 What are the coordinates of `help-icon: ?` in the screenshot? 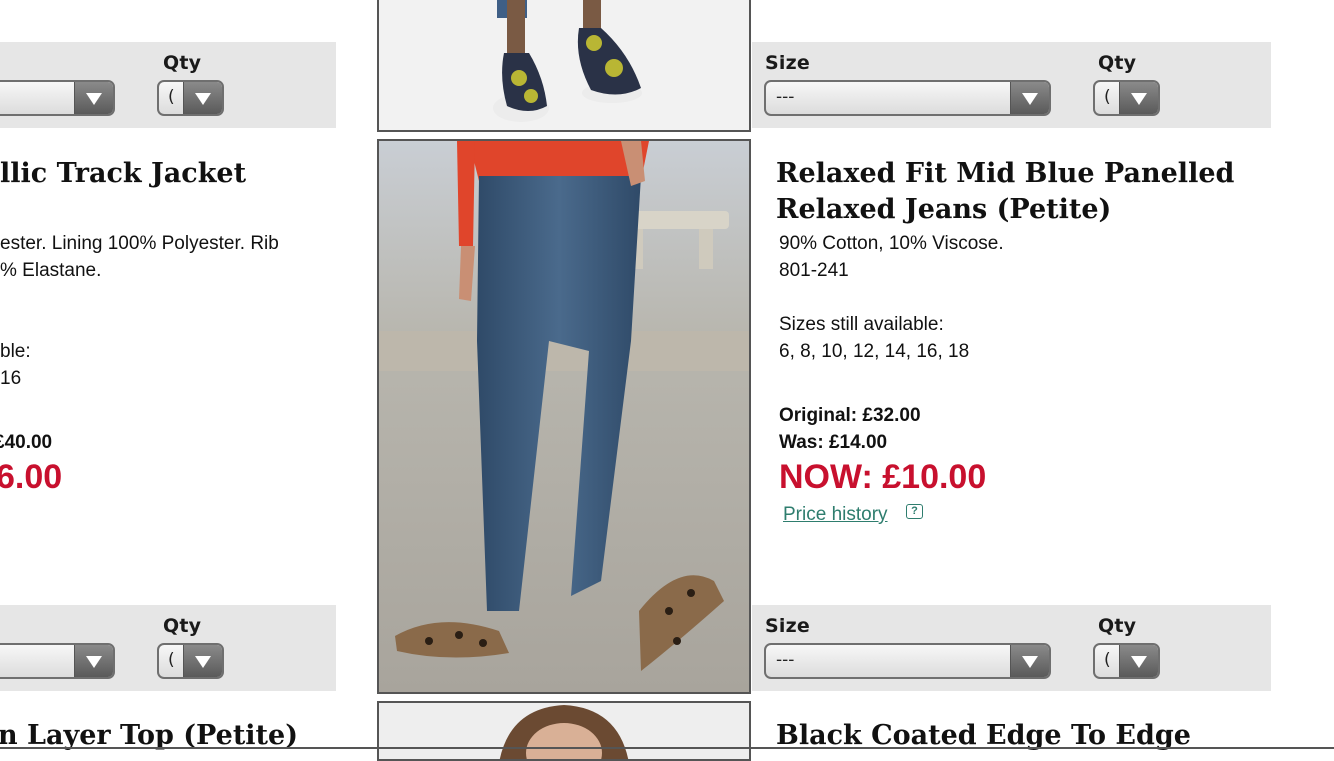 It's located at (914, 511).